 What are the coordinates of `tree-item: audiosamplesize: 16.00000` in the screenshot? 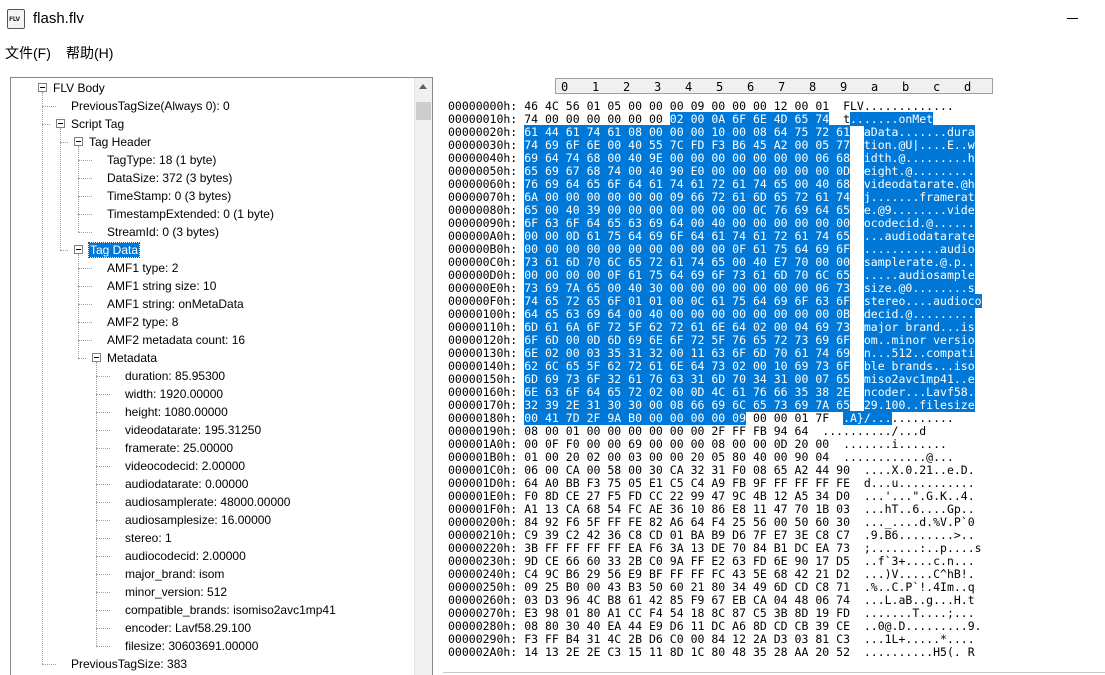 It's located at (198, 520).